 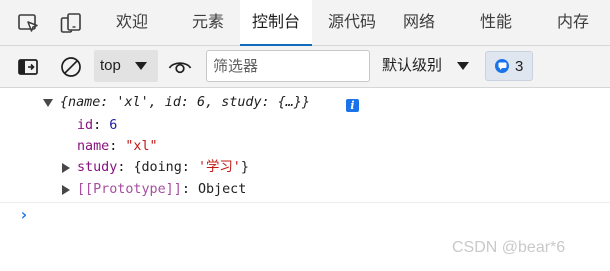 What do you see at coordinates (24, 214) in the screenshot?
I see `console-prompt-icon: ›` at bounding box center [24, 214].